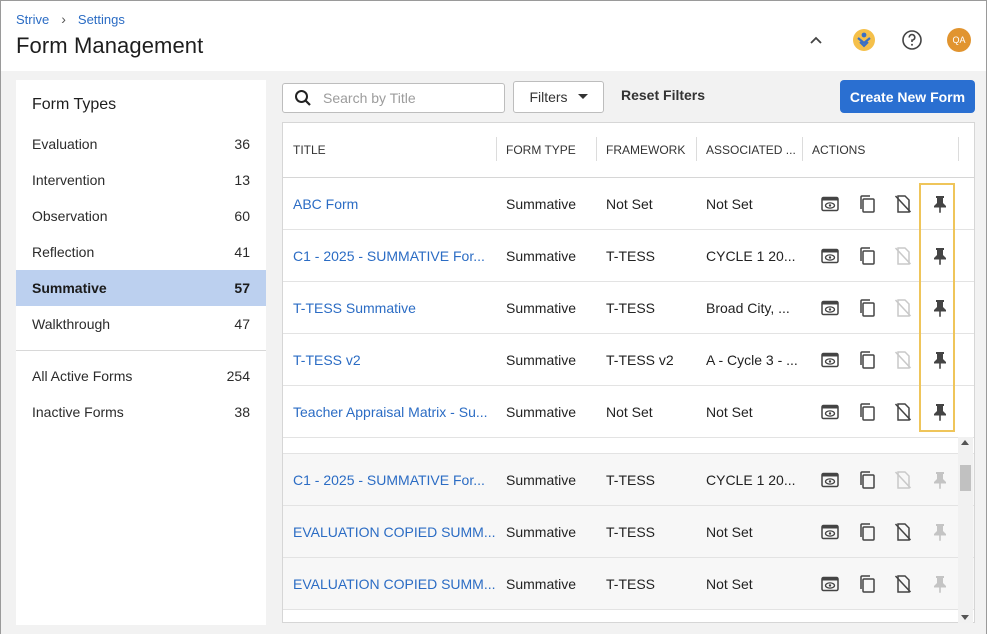 Image resolution: width=987 pixels, height=634 pixels. I want to click on column-header-framework: FRAMEWORK, so click(646, 150).